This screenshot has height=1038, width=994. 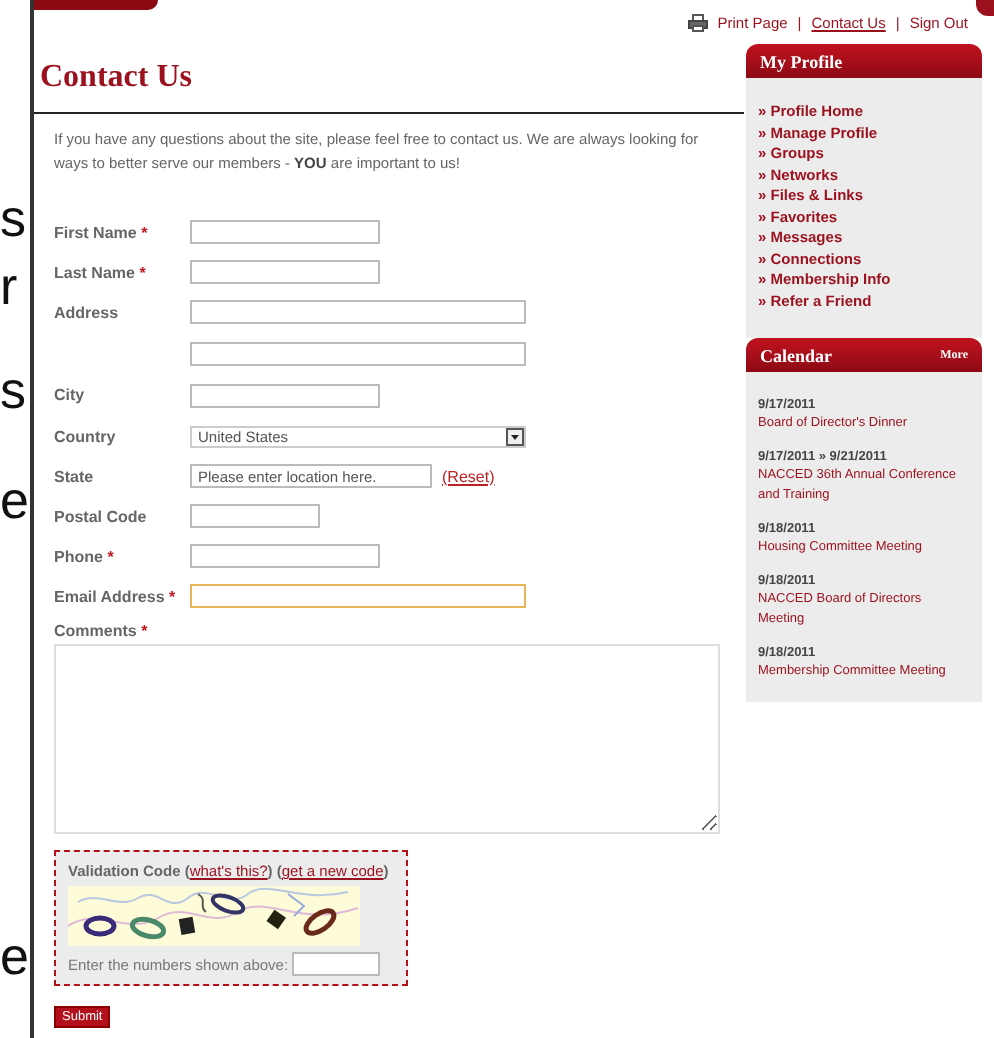 I want to click on background-letter: r, so click(x=9, y=286).